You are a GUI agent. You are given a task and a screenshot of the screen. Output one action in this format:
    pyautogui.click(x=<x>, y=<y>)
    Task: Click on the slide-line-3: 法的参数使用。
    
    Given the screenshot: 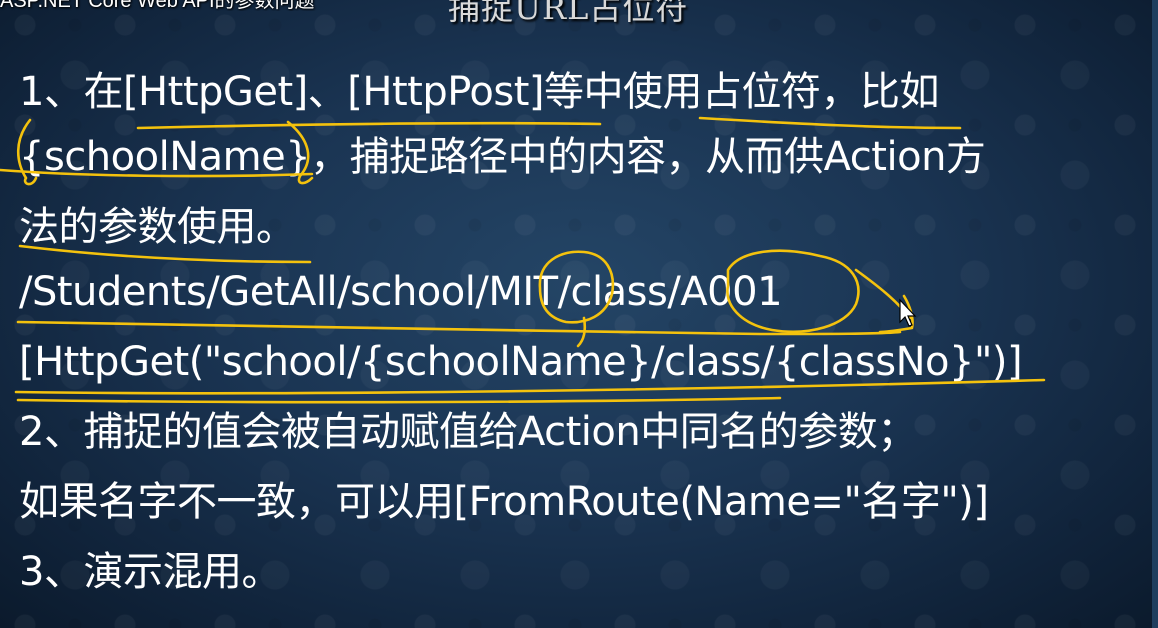 What is the action you would take?
    pyautogui.click(x=157, y=227)
    